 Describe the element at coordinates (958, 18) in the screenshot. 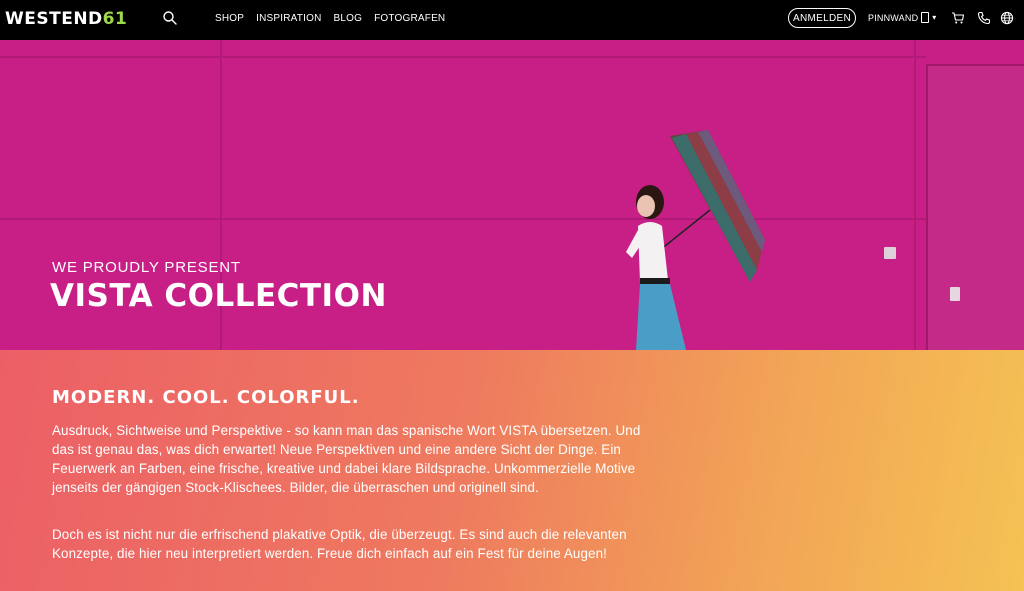

I see `cart-icon` at that location.